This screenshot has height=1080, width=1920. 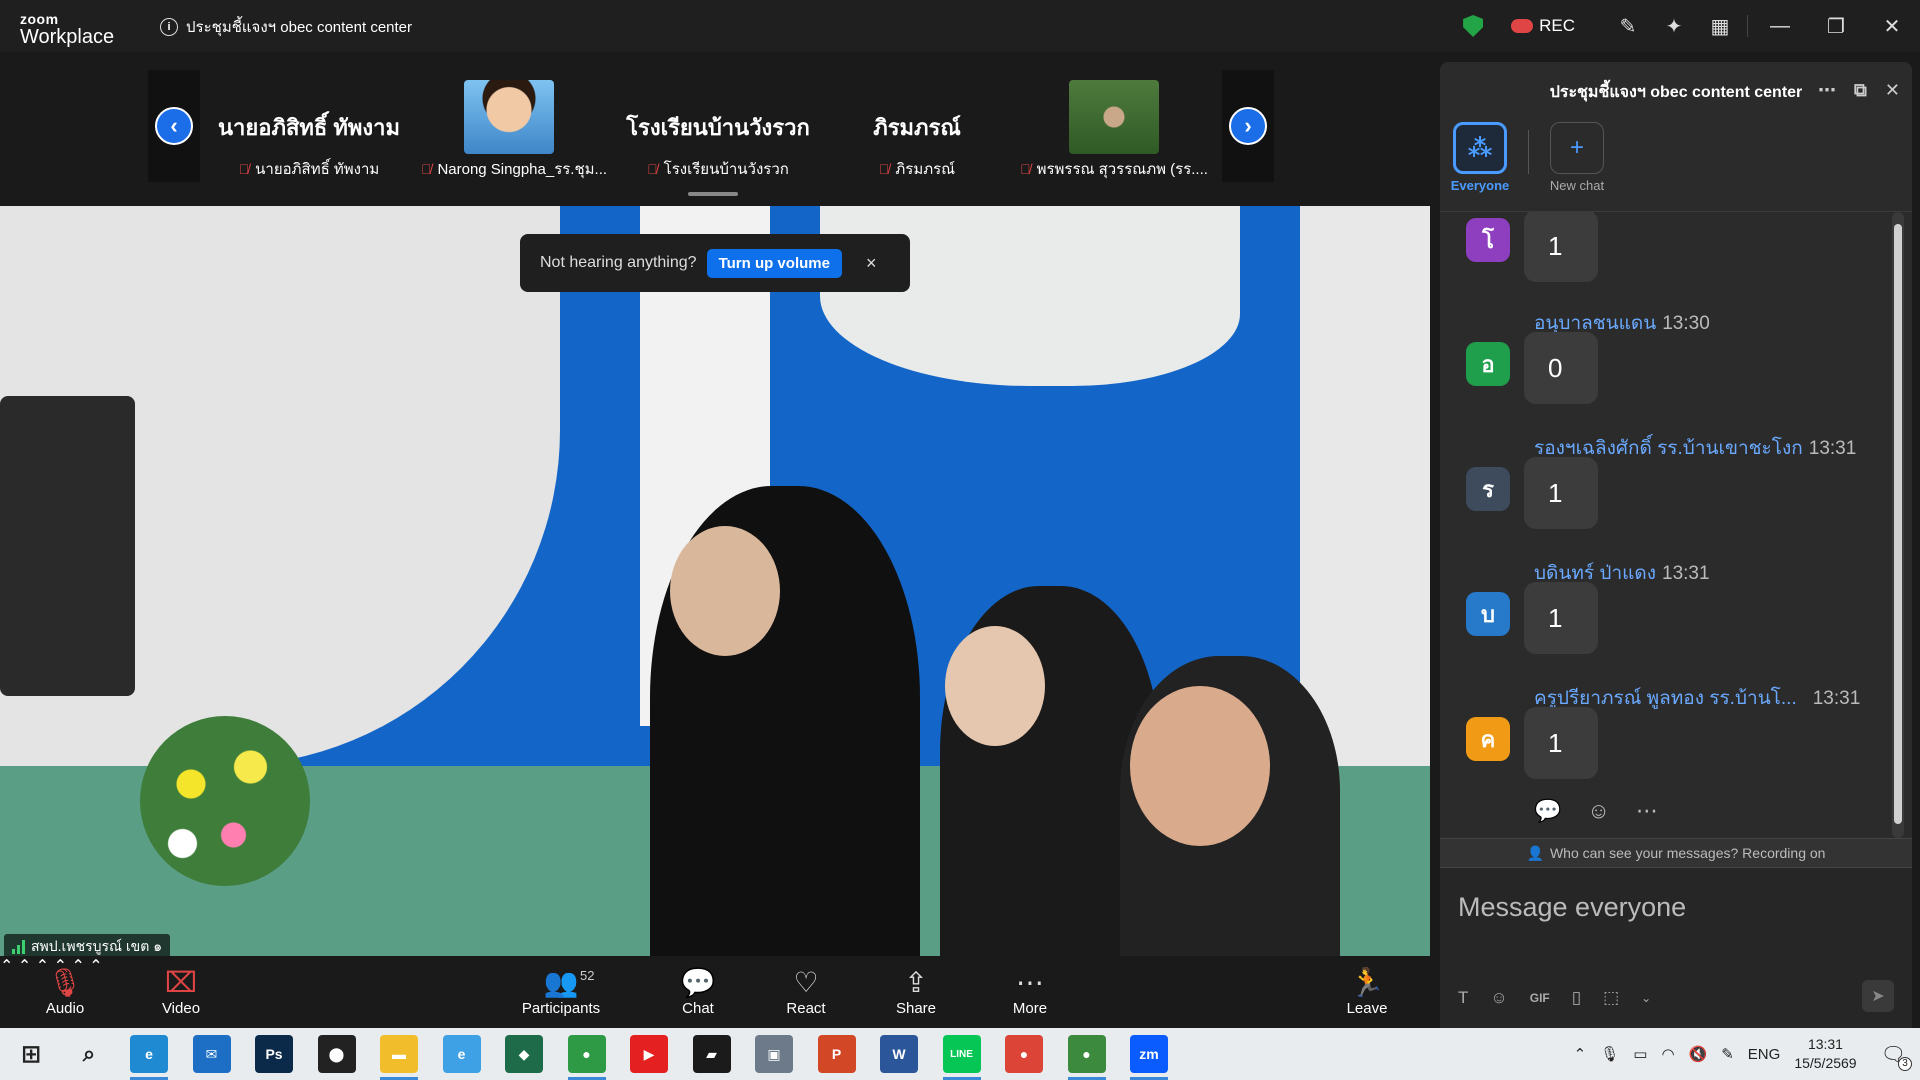 What do you see at coordinates (1860, 90) in the screenshot?
I see `pop-out-icon: ⧉` at bounding box center [1860, 90].